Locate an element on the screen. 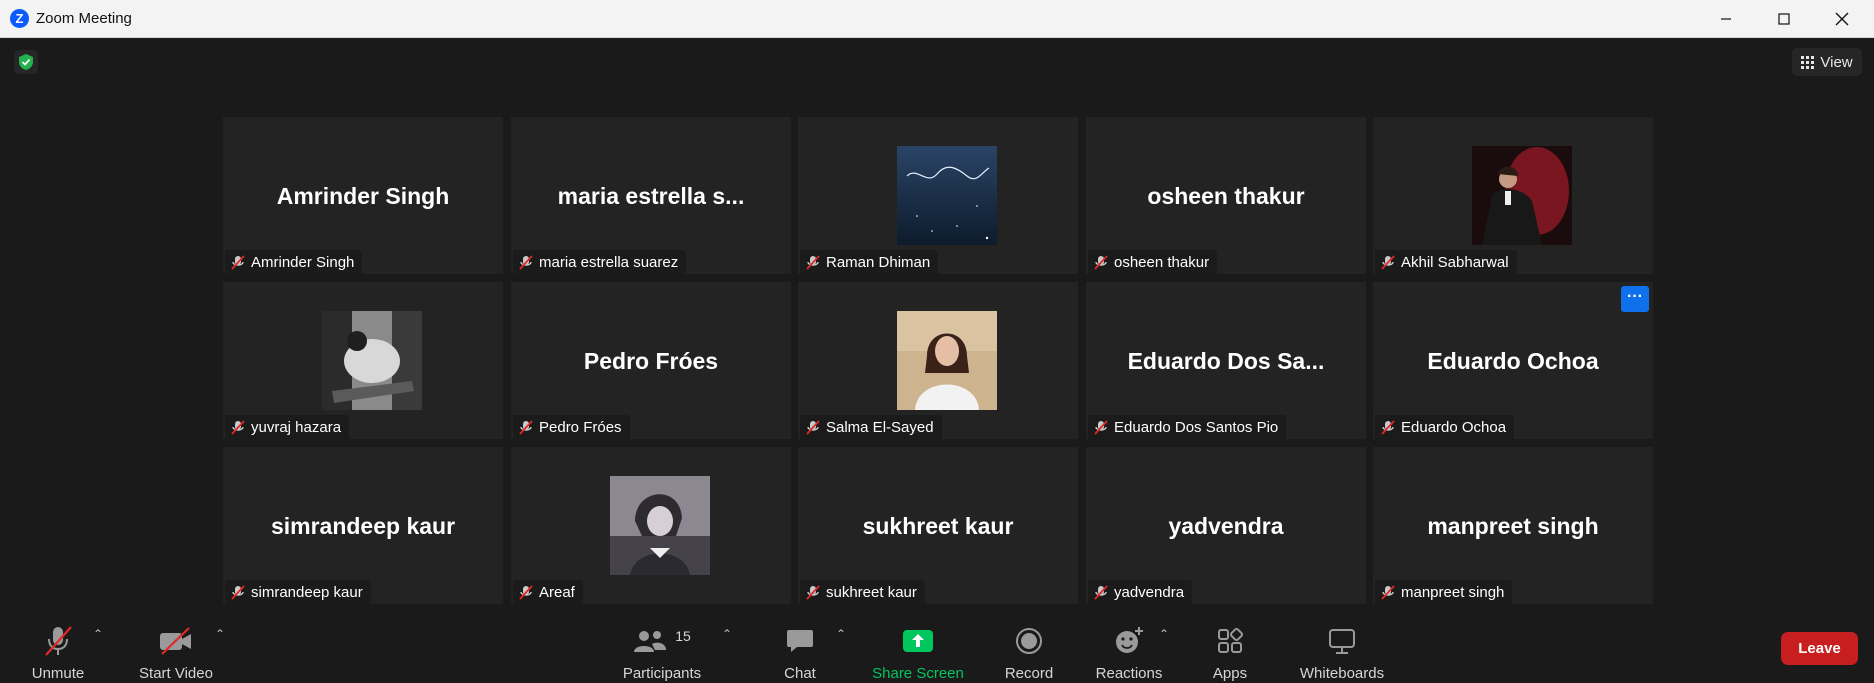 The image size is (1874, 683). participants-button: 15 Participants is located at coordinates (662, 645).